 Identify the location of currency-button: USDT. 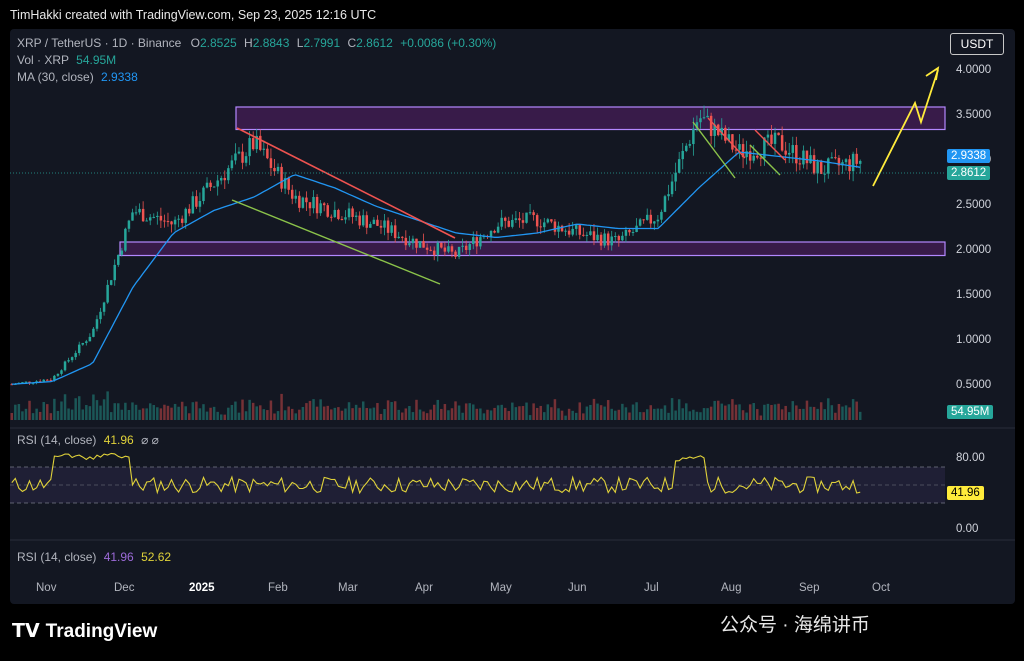
(977, 44).